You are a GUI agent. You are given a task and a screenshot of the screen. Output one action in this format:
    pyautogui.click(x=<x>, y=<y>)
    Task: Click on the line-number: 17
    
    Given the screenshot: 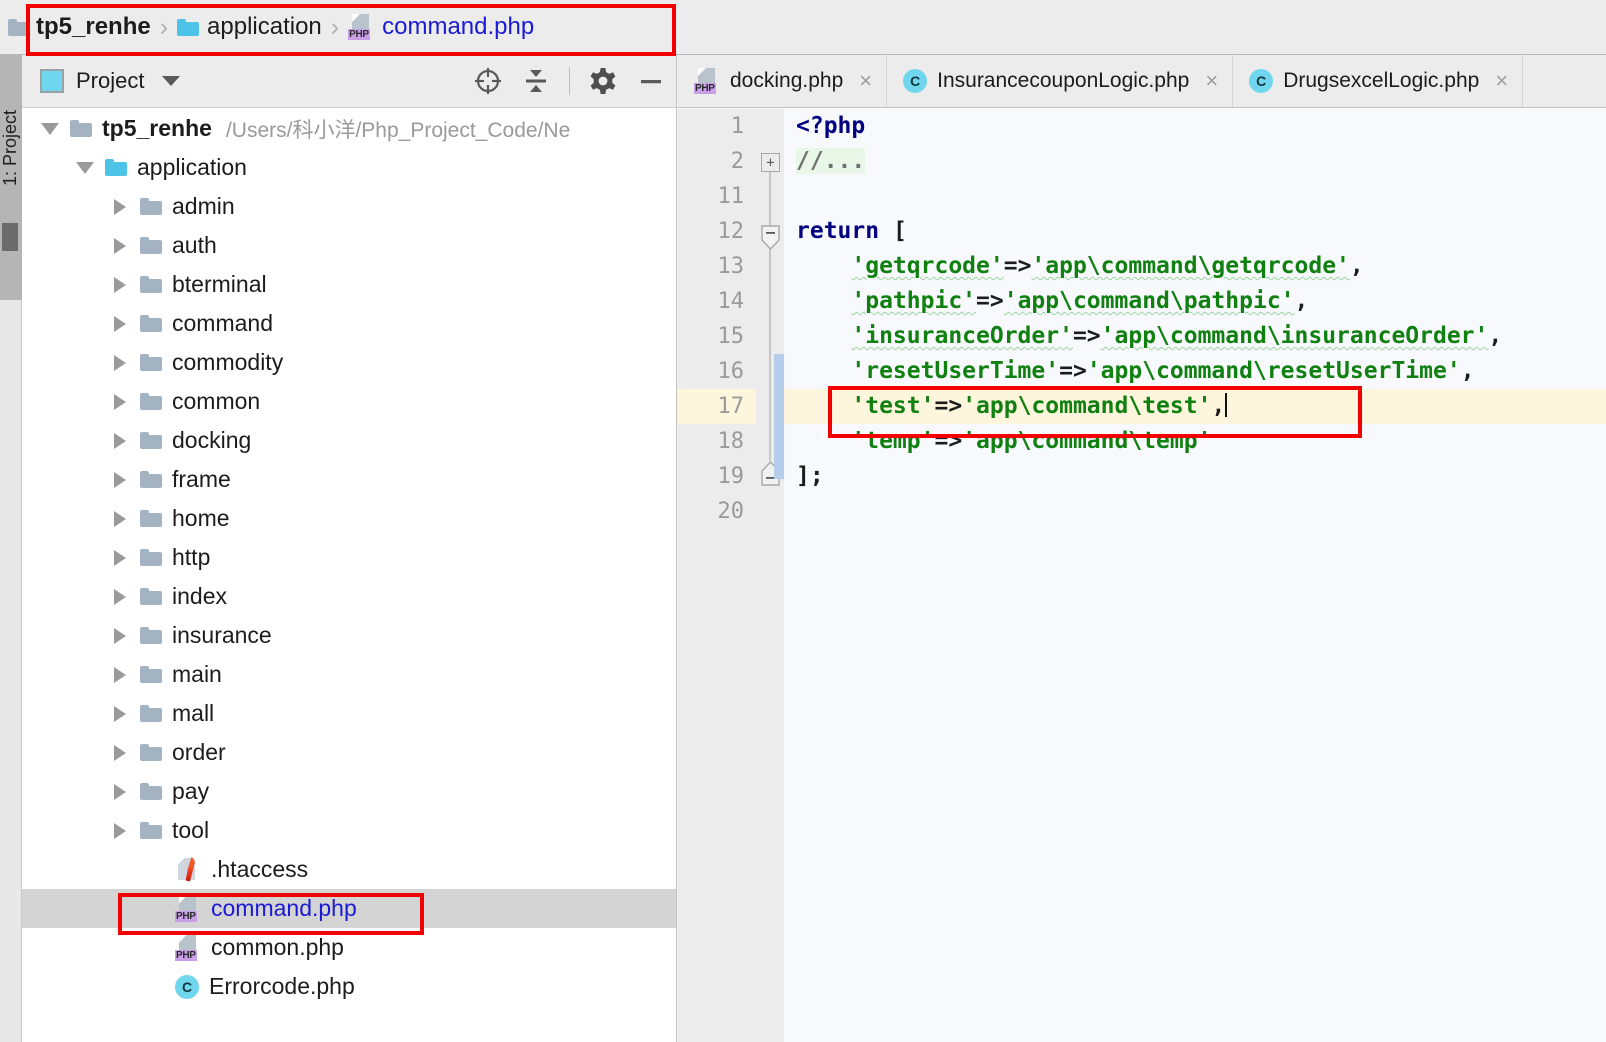 What is the action you would take?
    pyautogui.click(x=717, y=406)
    